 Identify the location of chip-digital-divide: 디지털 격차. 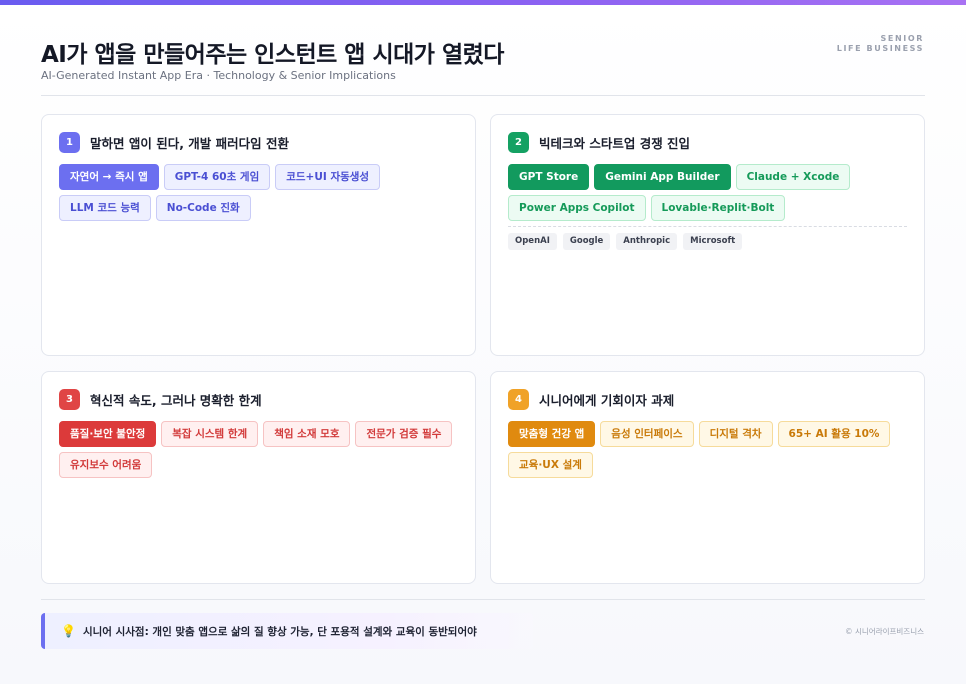
(735, 434).